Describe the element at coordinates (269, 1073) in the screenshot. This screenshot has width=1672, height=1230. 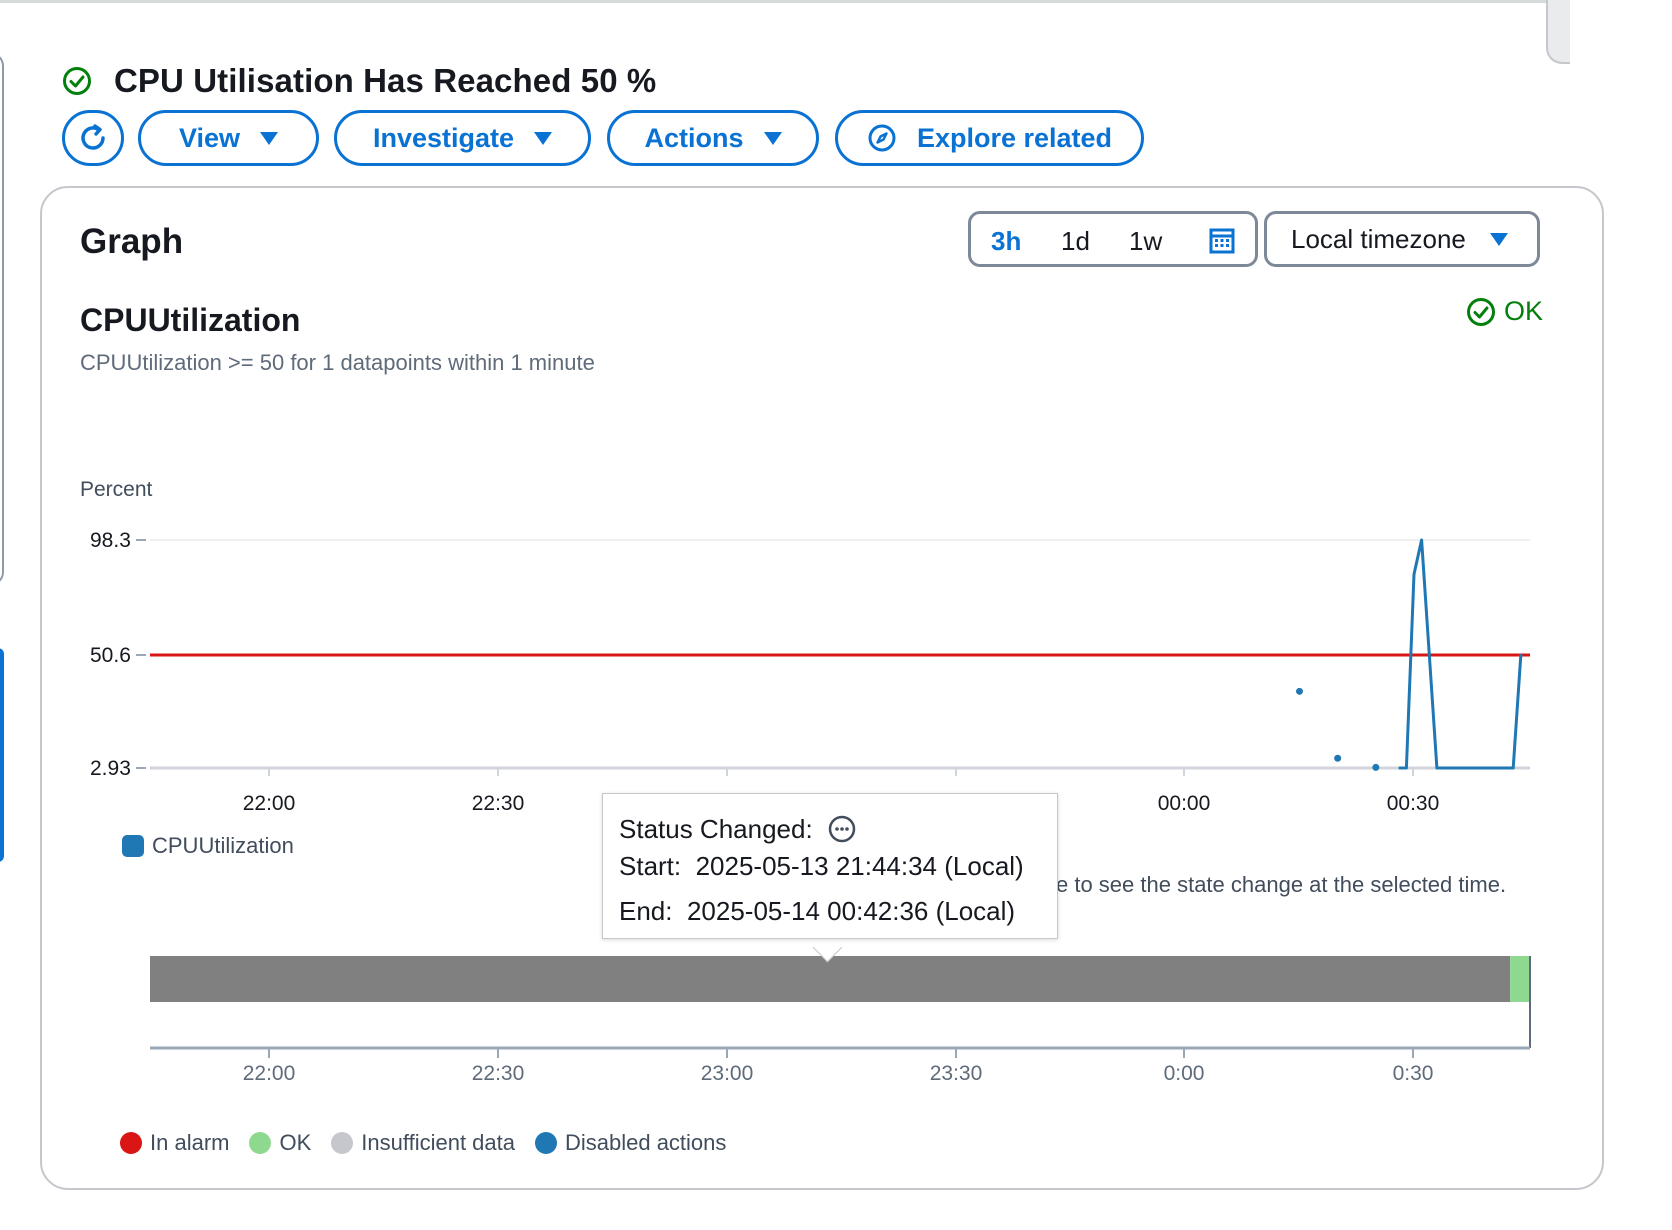
I see `timeline-tick-label: 22:00` at that location.